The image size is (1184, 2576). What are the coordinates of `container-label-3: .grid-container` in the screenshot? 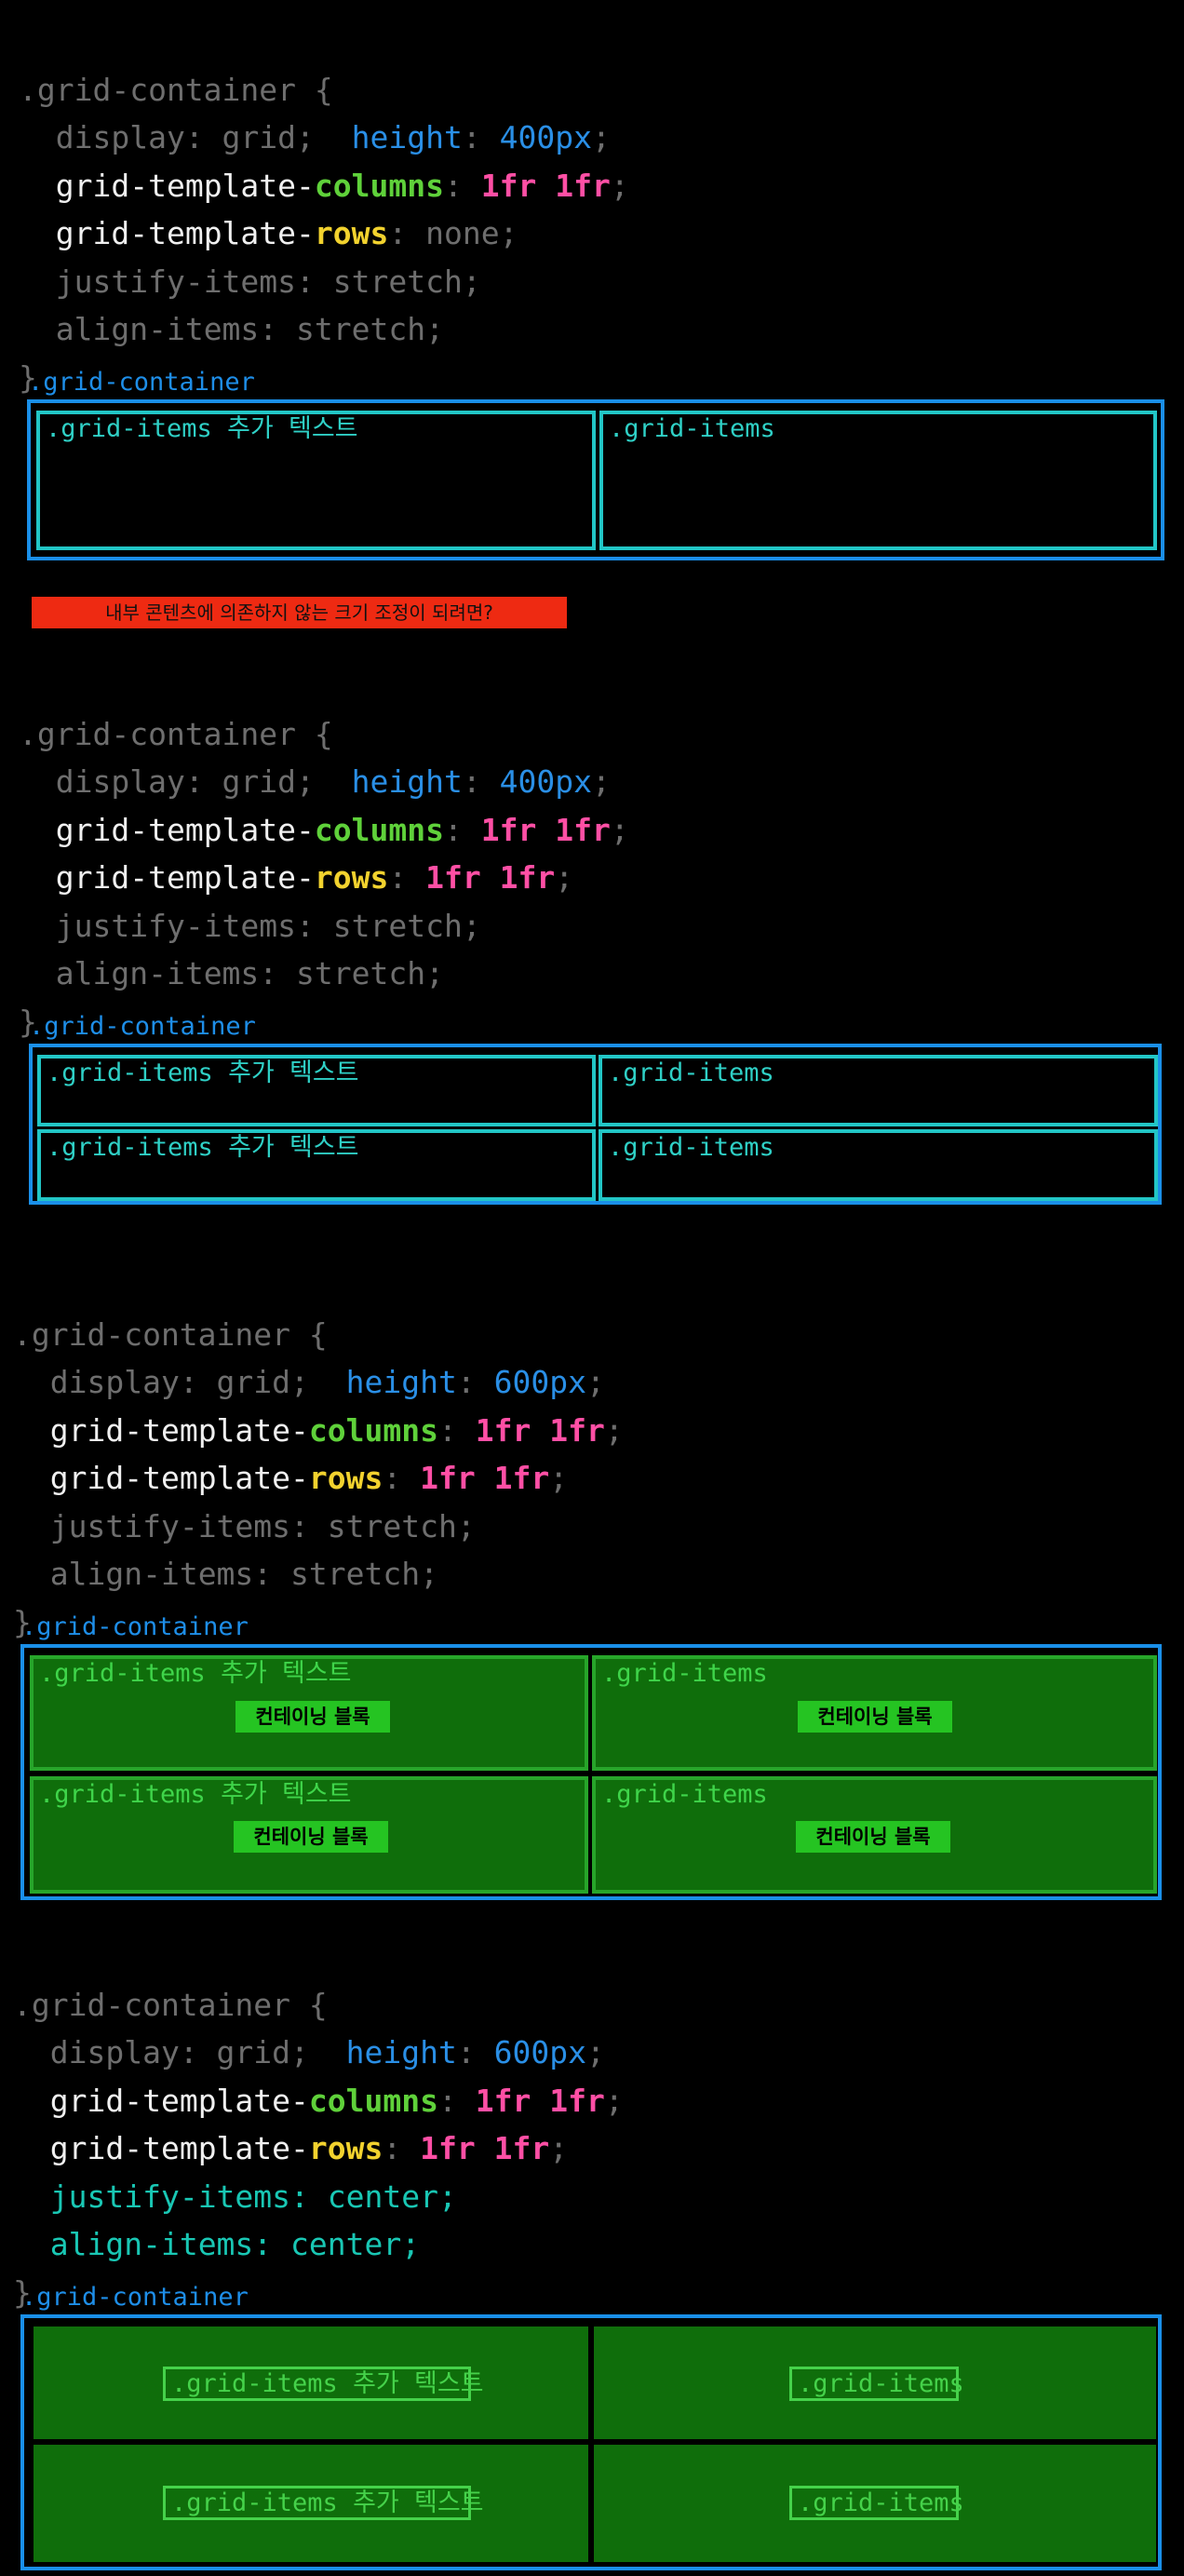 It's located at (135, 1626).